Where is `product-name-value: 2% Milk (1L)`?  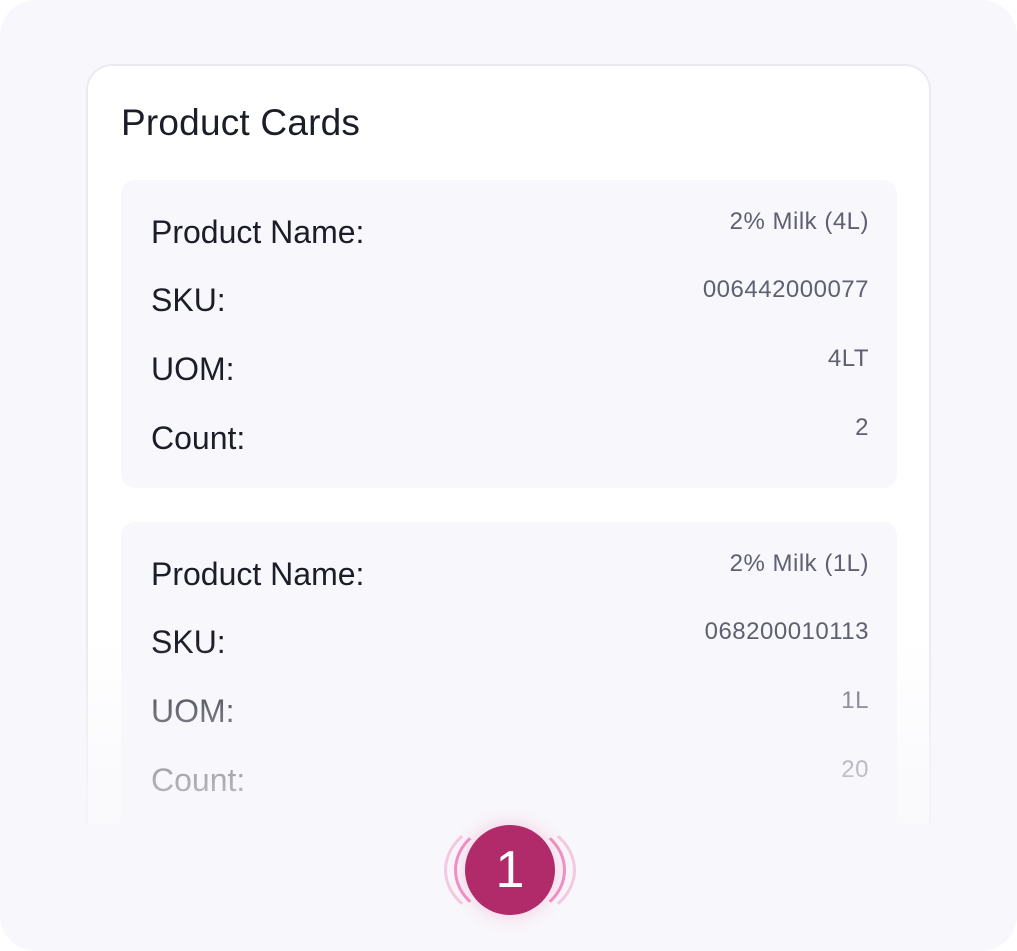 product-name-value: 2% Milk (1L) is located at coordinates (799, 563).